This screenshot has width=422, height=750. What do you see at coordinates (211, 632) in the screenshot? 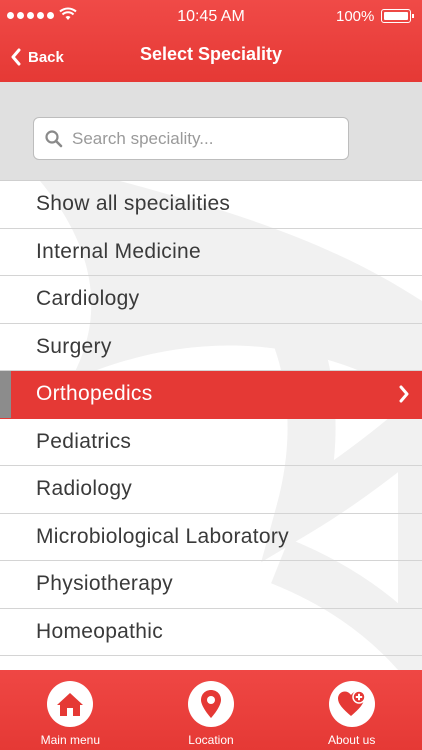
I see `list-item: Homeopathic` at bounding box center [211, 632].